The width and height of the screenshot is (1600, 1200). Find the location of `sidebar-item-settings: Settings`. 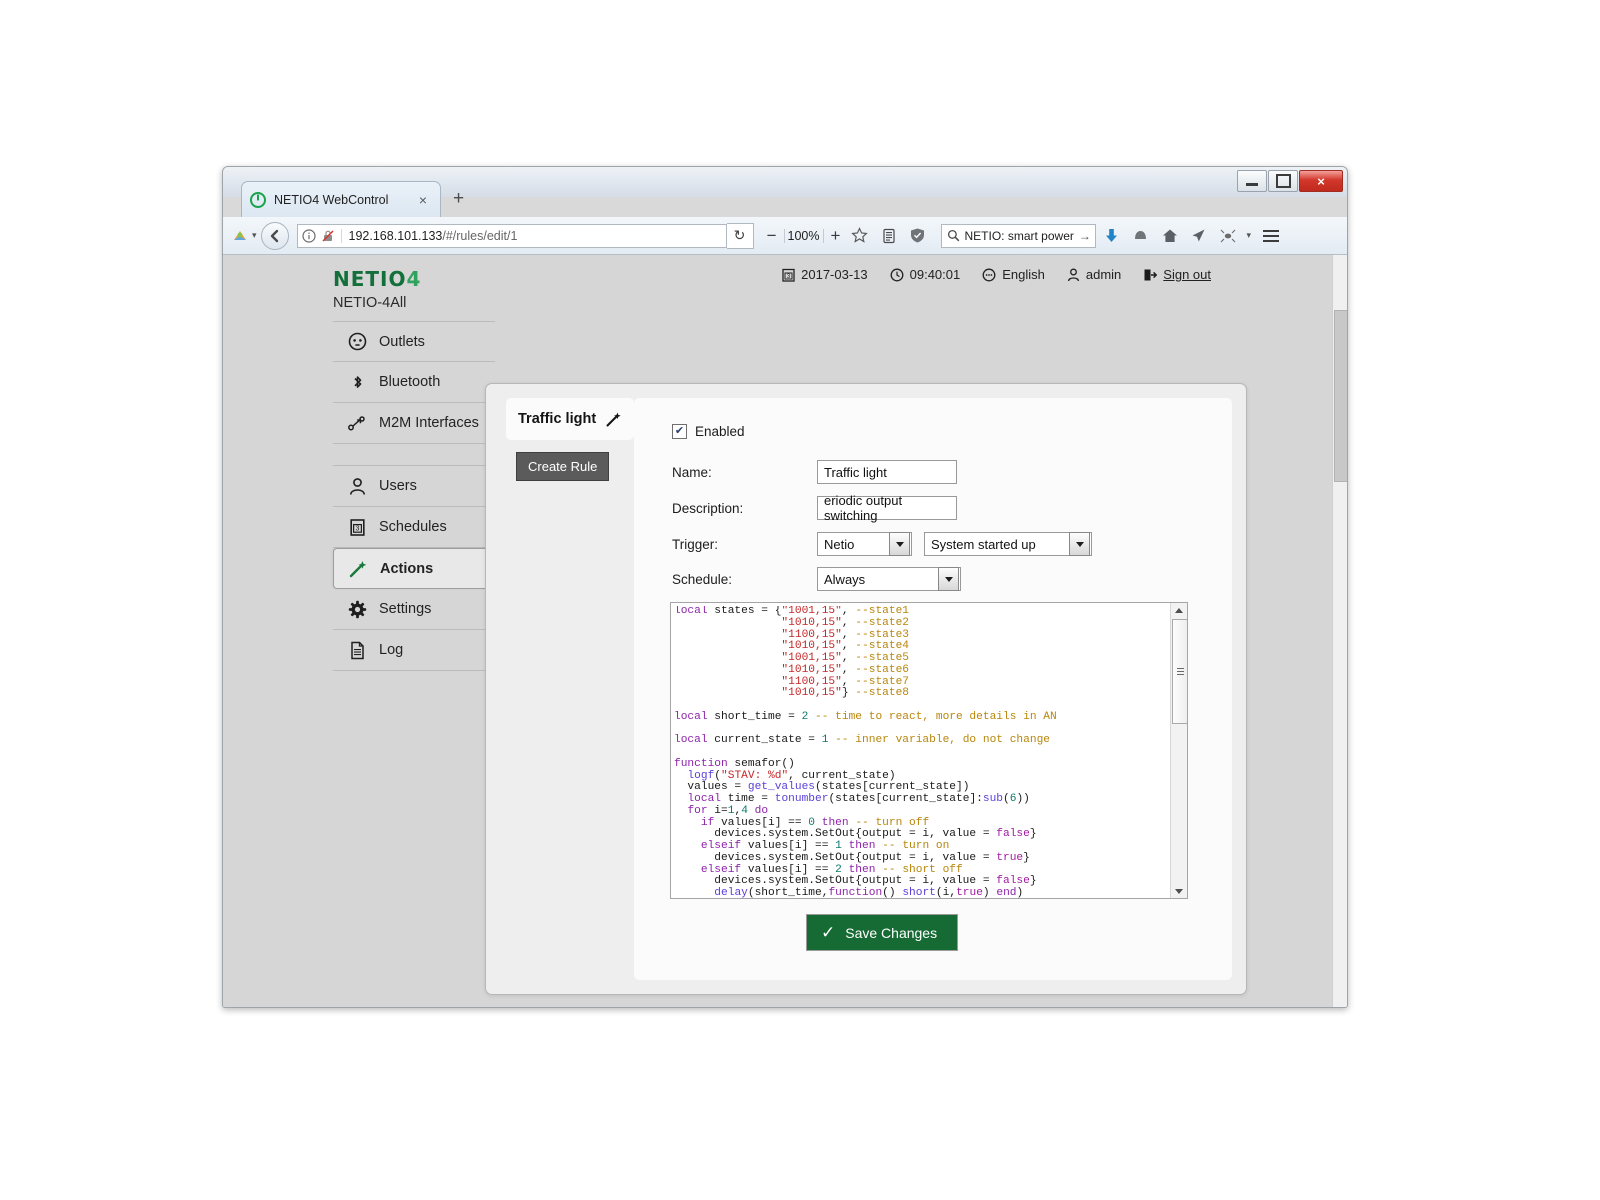

sidebar-item-settings: Settings is located at coordinates (414, 609).